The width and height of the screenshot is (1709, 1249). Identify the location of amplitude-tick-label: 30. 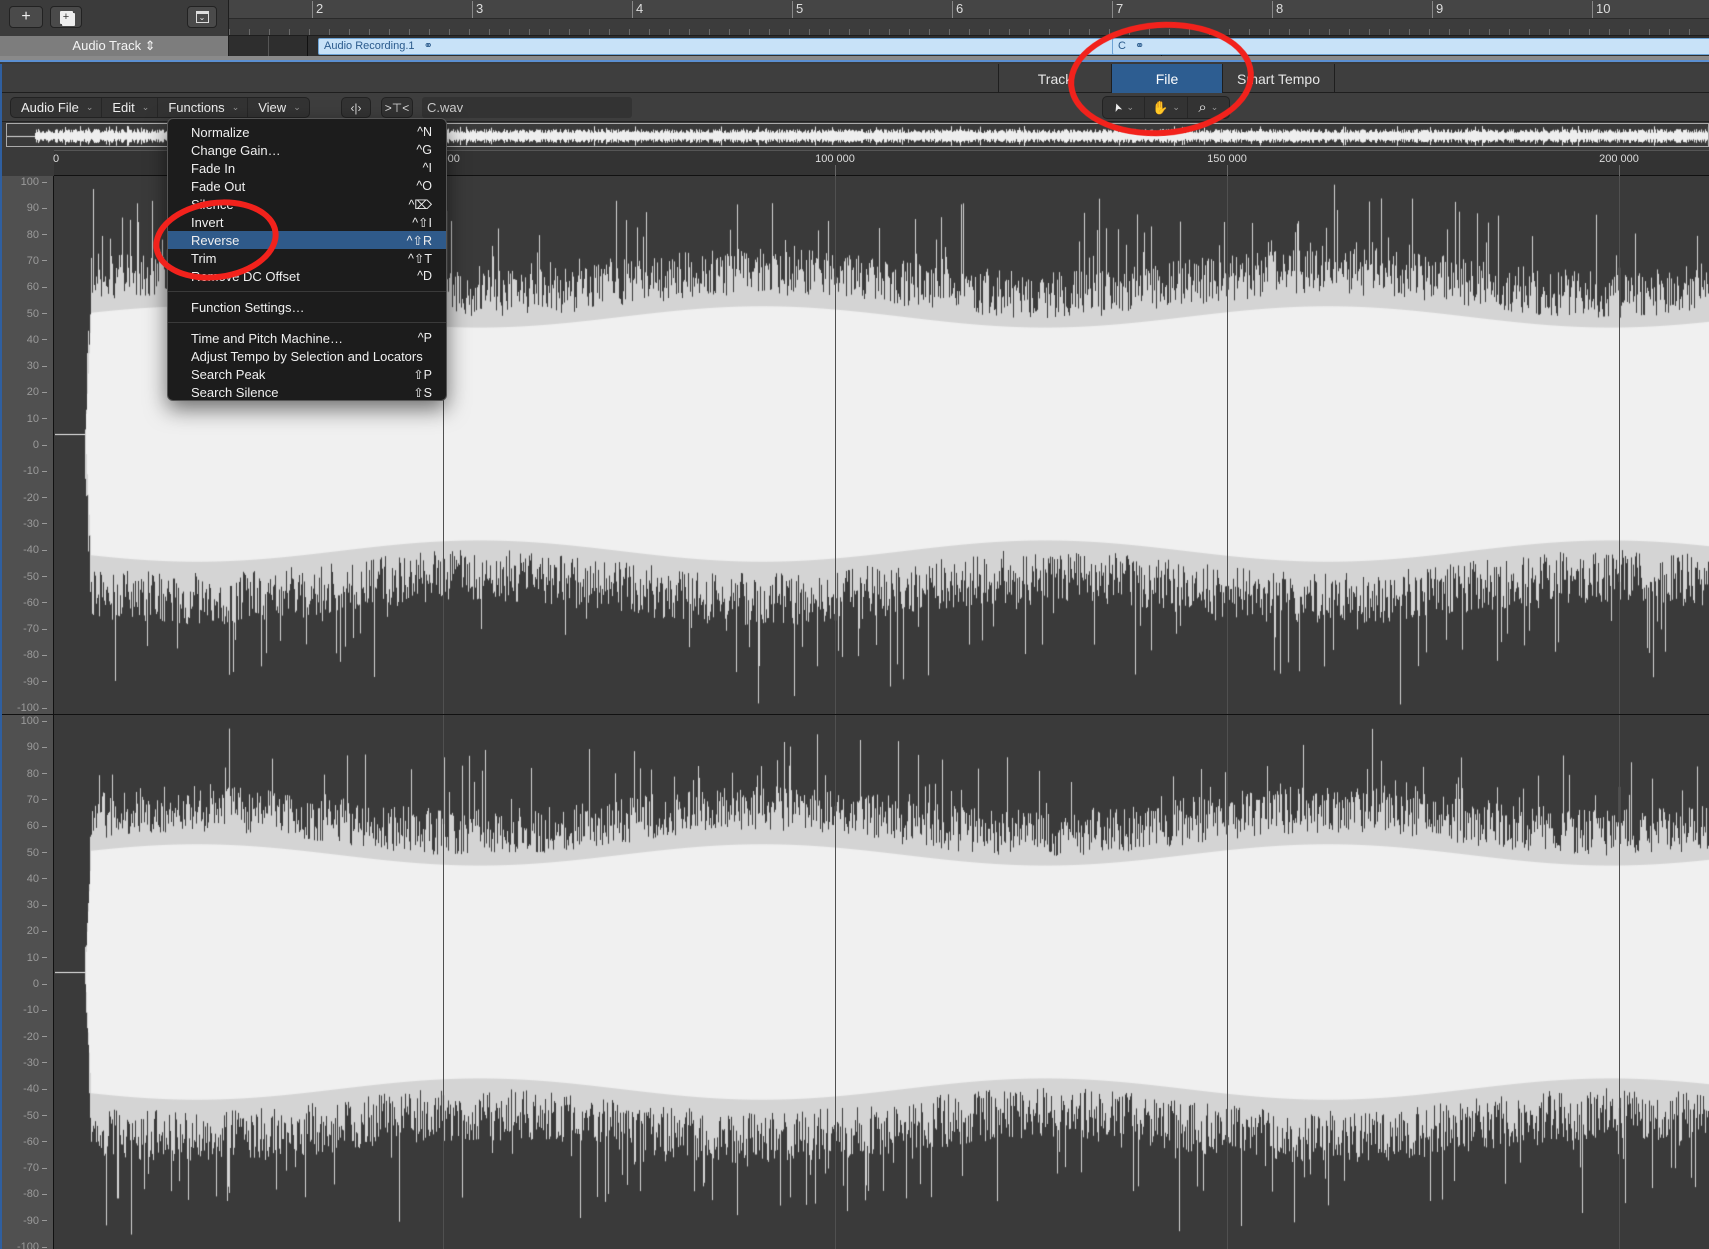
(37, 366).